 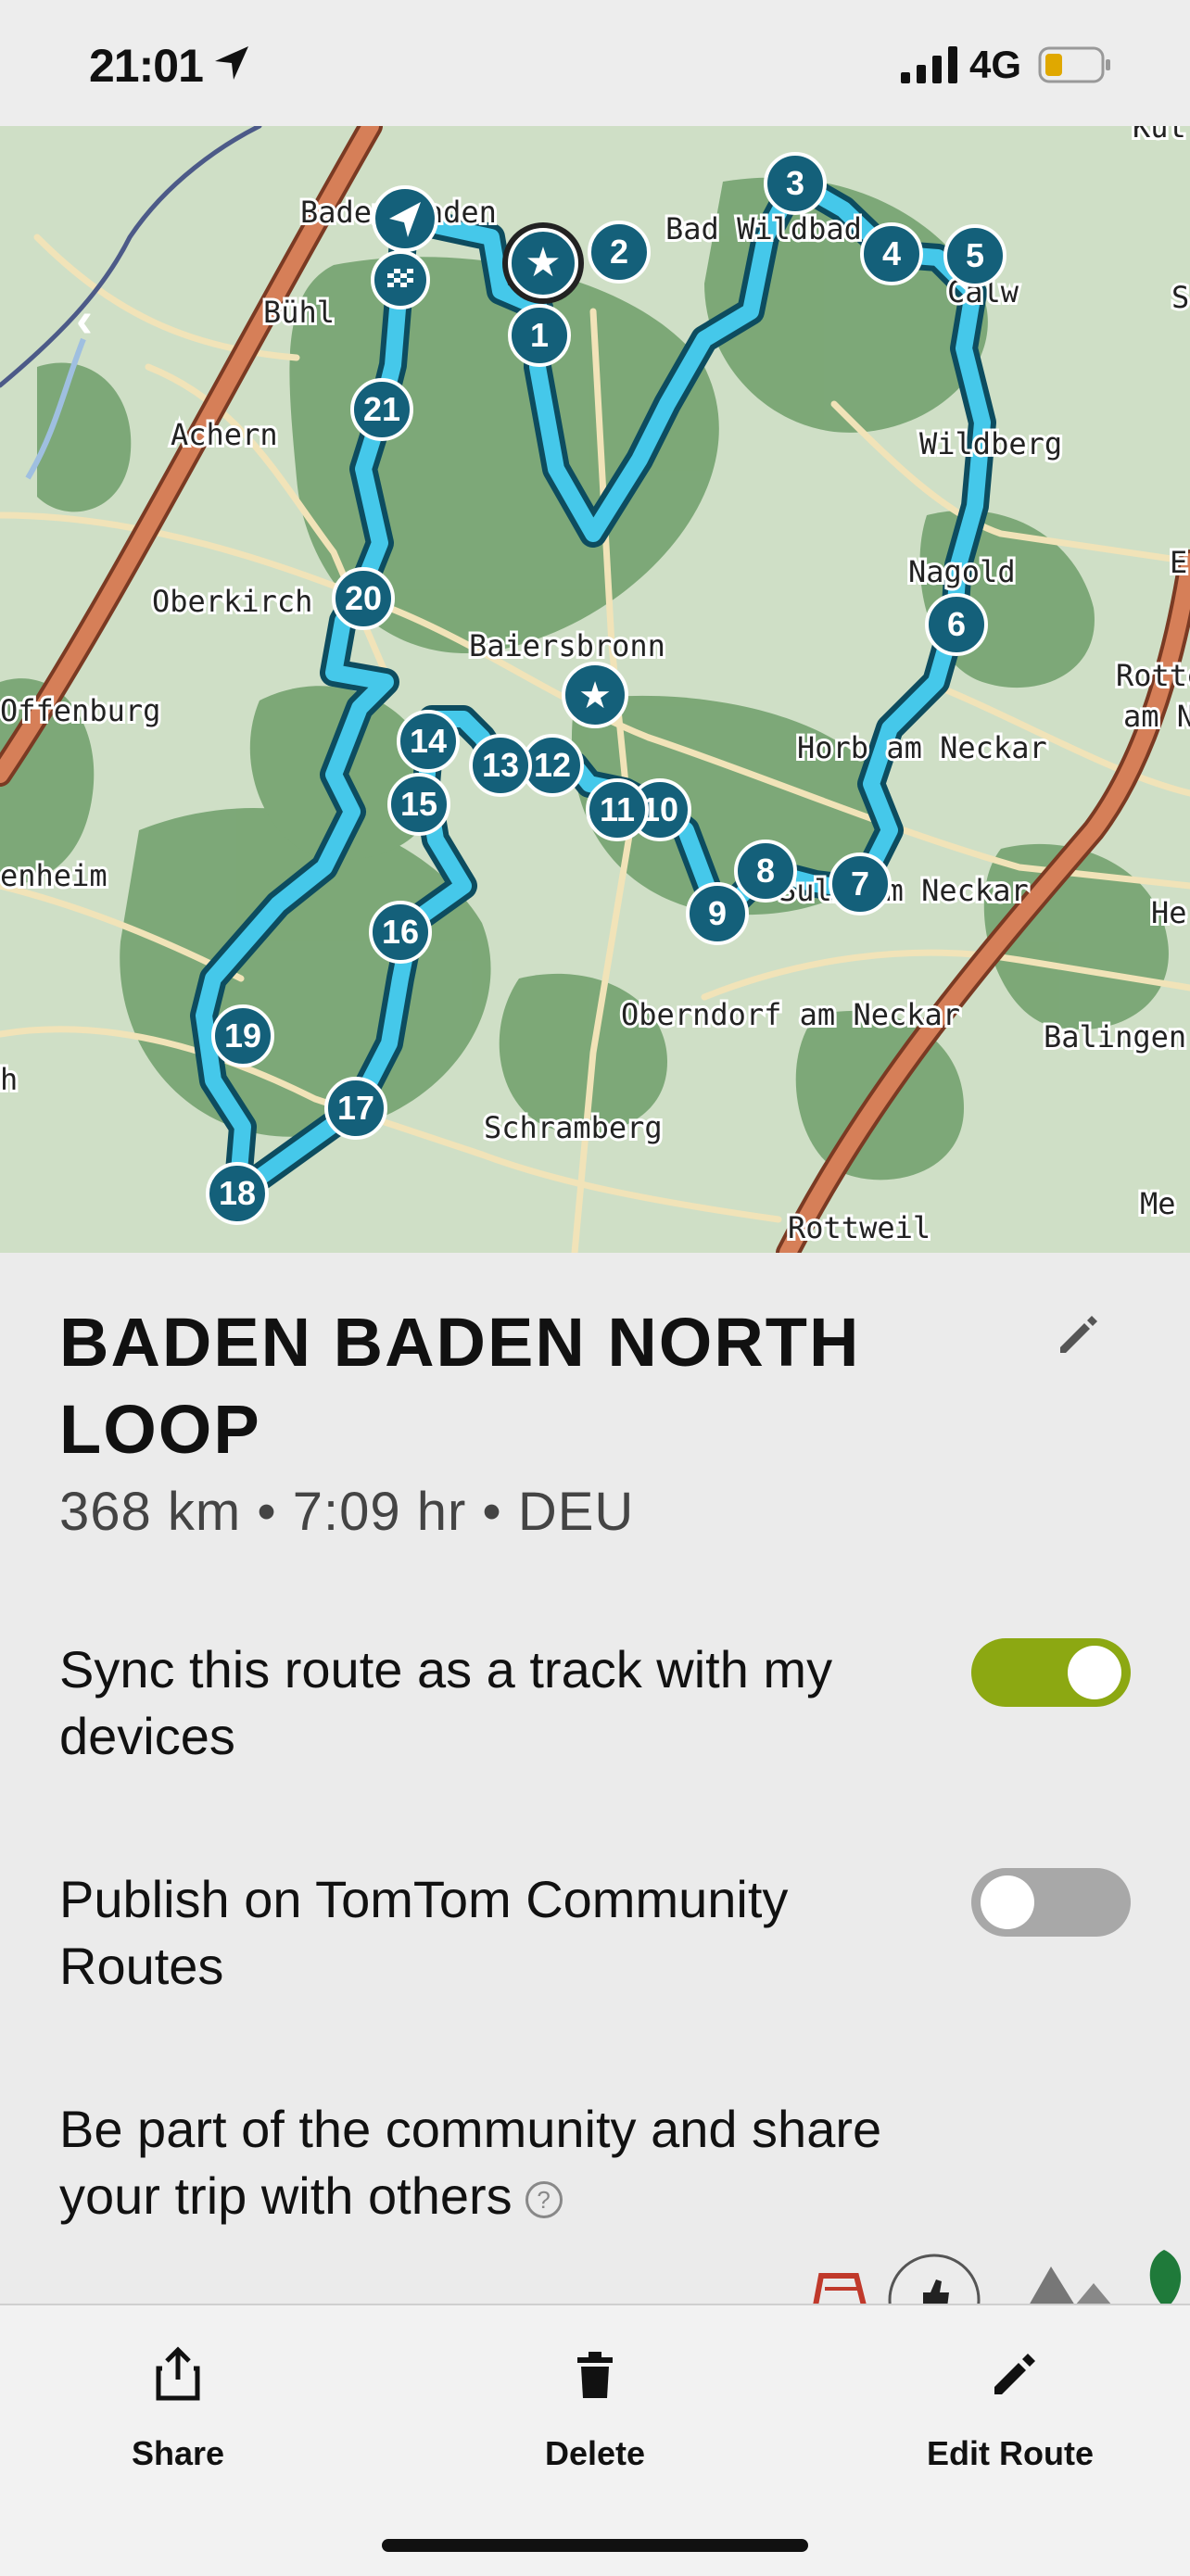 What do you see at coordinates (424, 1932) in the screenshot?
I see `publish-community-label: Publish on TomTom Community Routes` at bounding box center [424, 1932].